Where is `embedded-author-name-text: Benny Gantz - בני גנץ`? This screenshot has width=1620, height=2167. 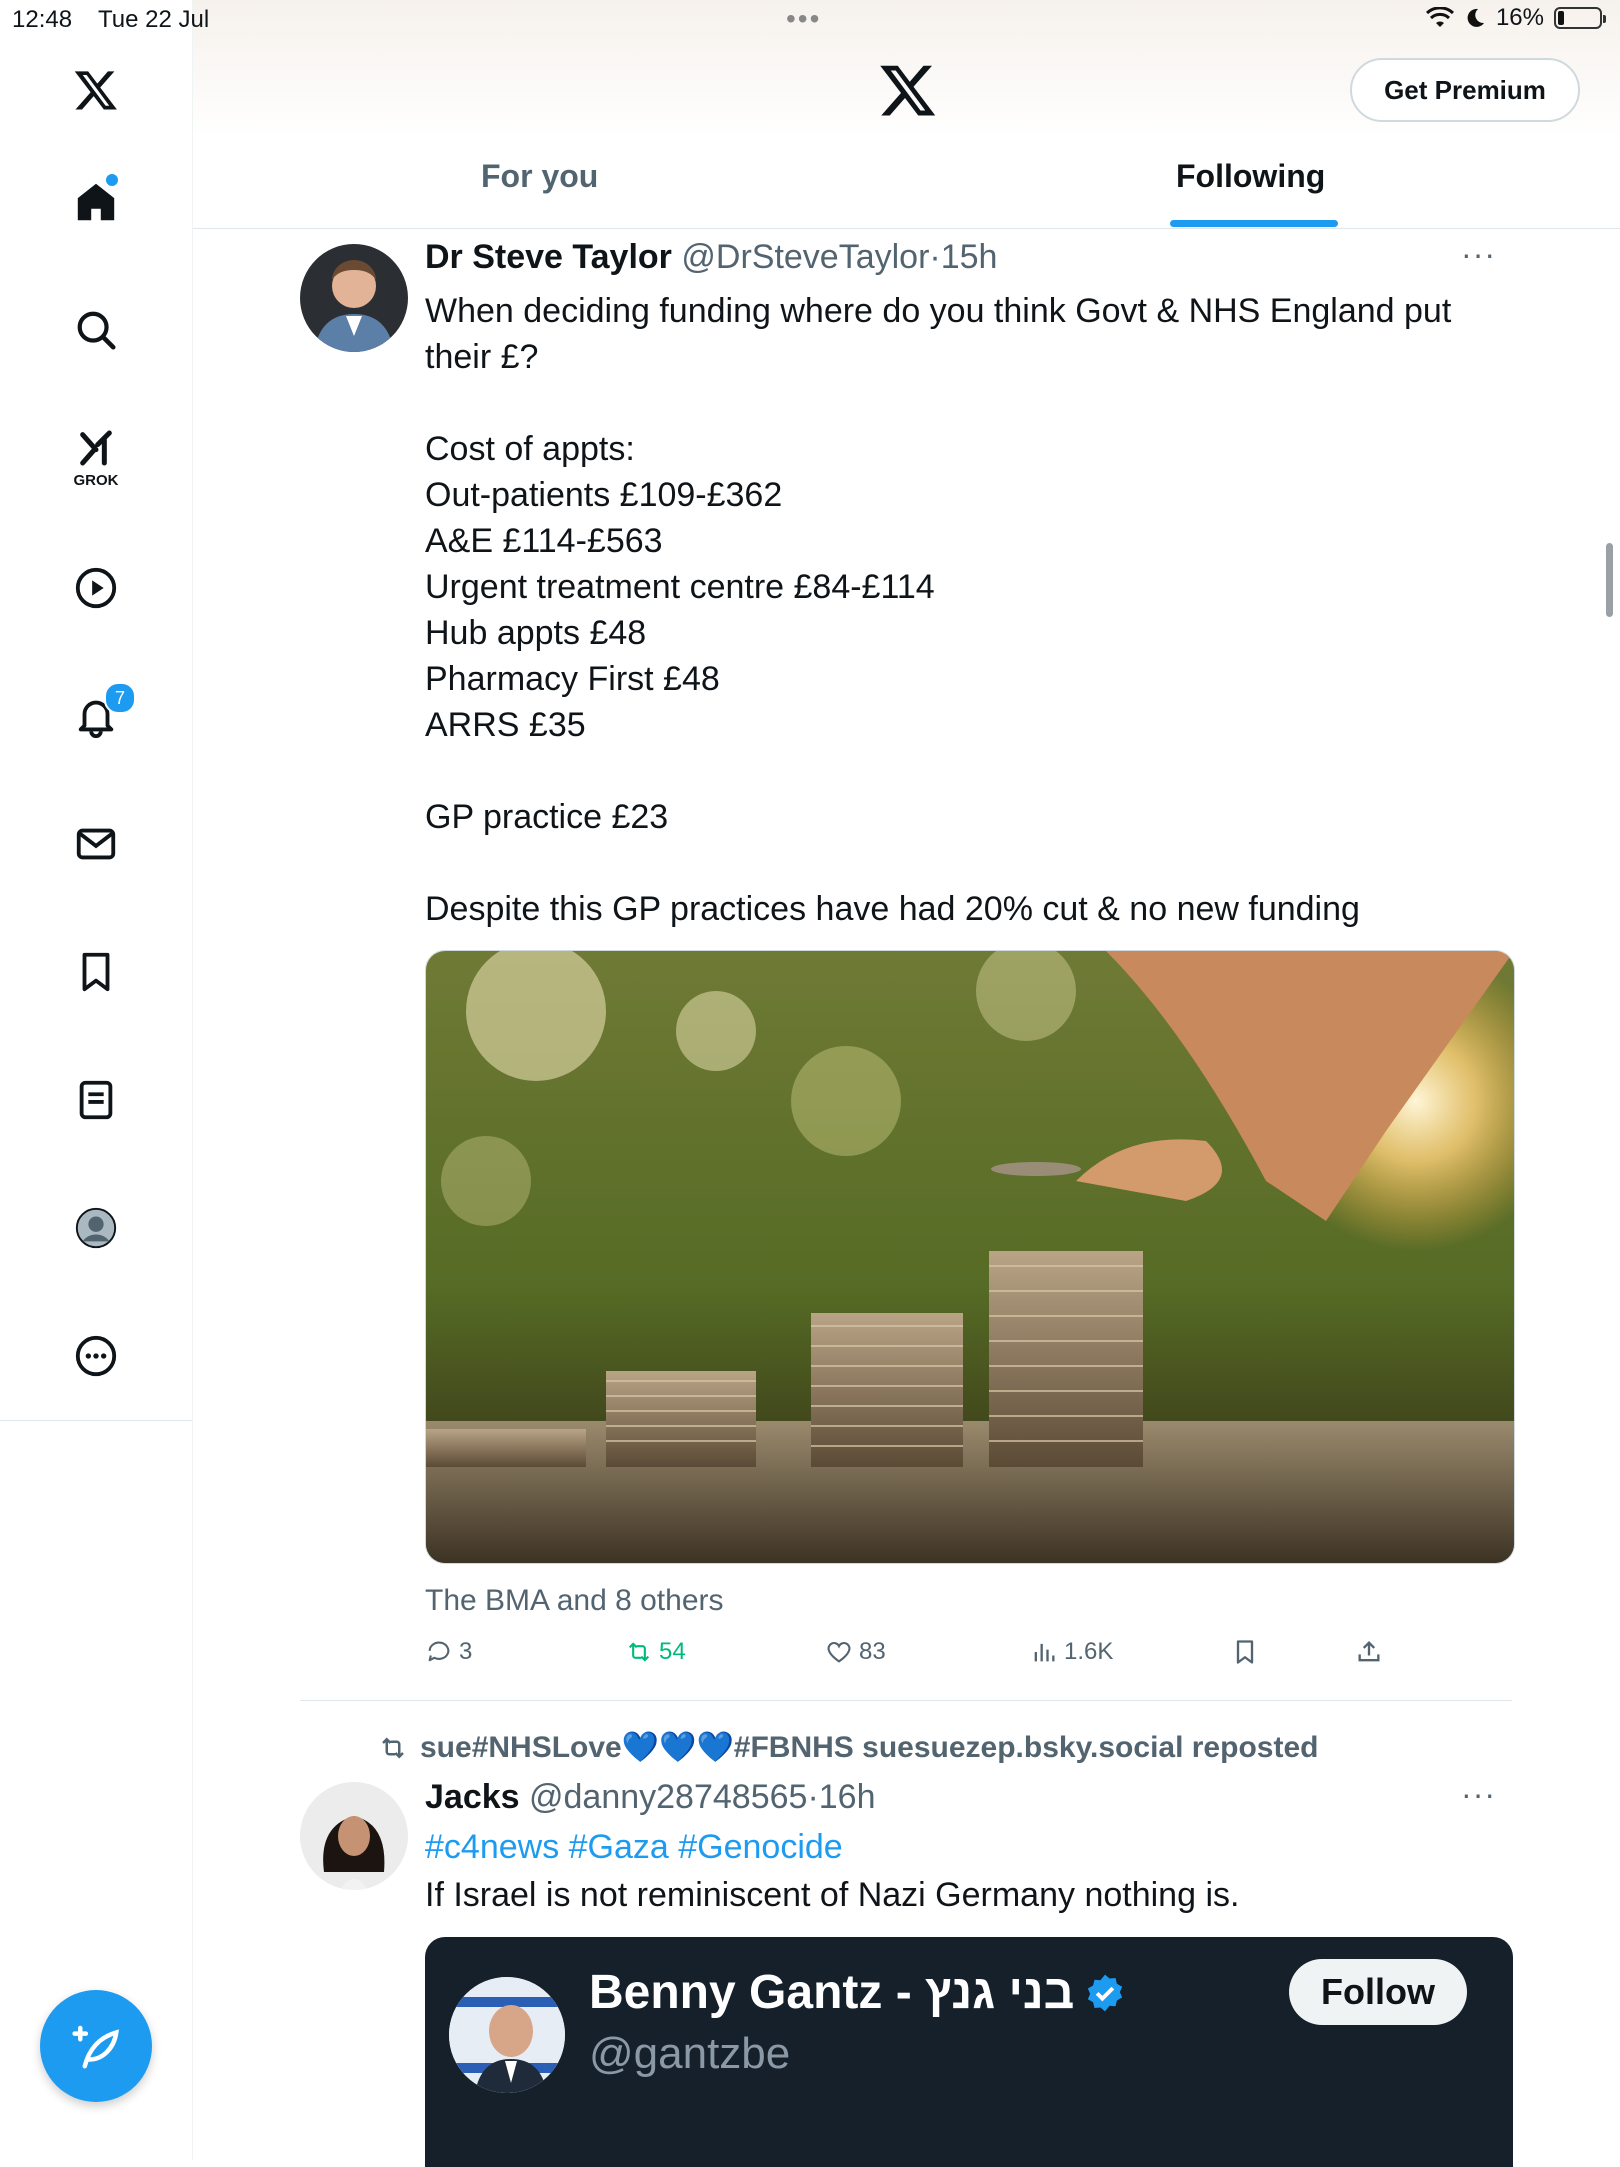
embedded-author-name-text: Benny Gantz - בני גנץ is located at coordinates (832, 1992).